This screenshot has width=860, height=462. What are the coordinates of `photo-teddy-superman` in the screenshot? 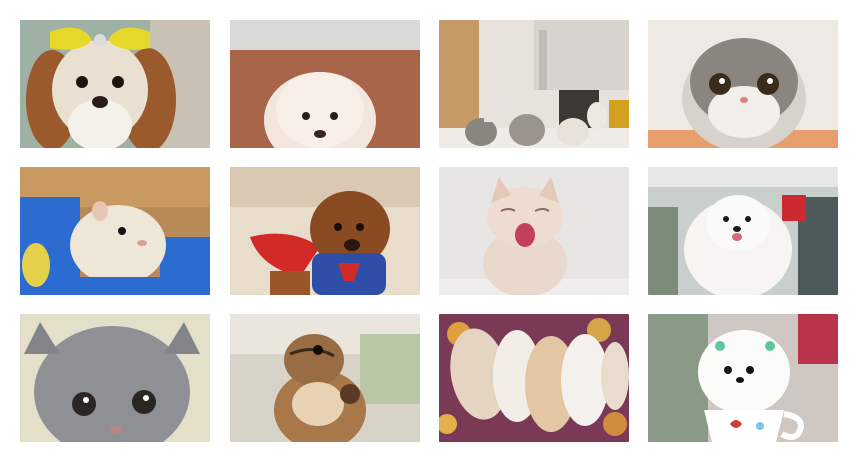 It's located at (325, 231).